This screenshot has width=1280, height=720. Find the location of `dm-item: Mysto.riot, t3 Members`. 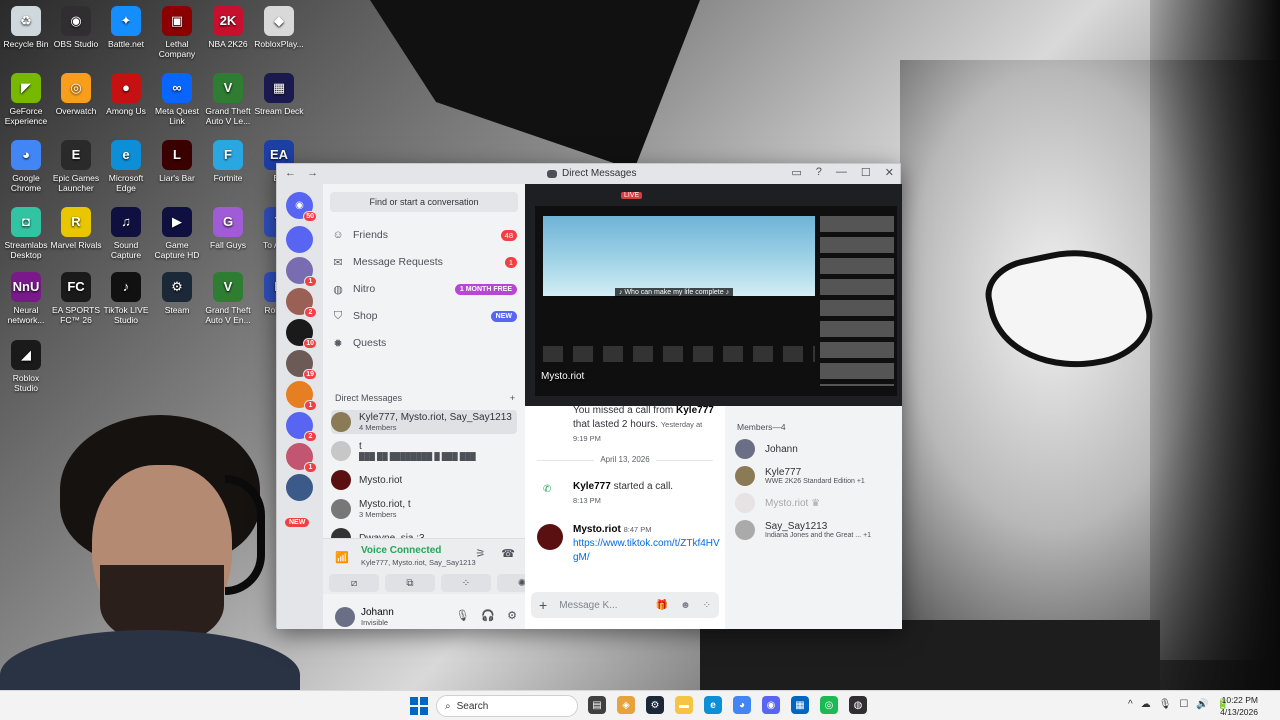

dm-item: Mysto.riot, t3 Members is located at coordinates (424, 509).